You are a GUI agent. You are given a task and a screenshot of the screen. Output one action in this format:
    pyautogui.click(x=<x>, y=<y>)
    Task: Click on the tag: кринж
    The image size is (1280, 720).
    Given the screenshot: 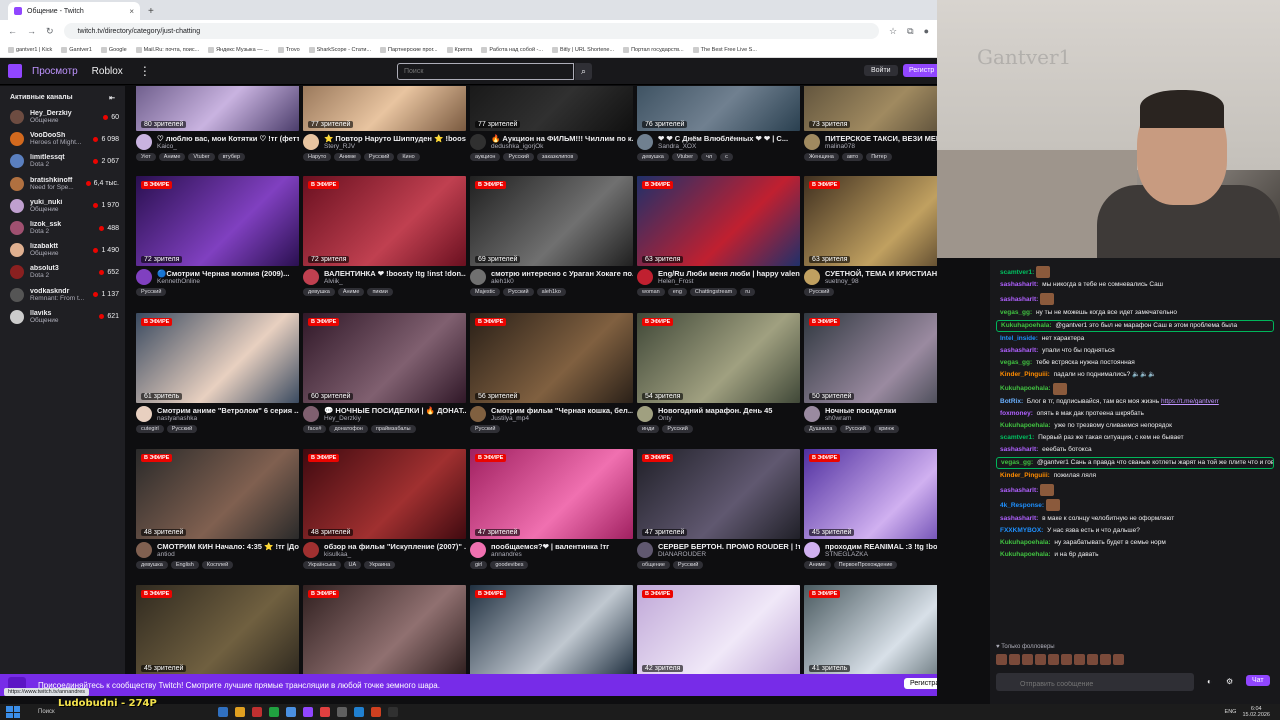 What is the action you would take?
    pyautogui.click(x=886, y=429)
    